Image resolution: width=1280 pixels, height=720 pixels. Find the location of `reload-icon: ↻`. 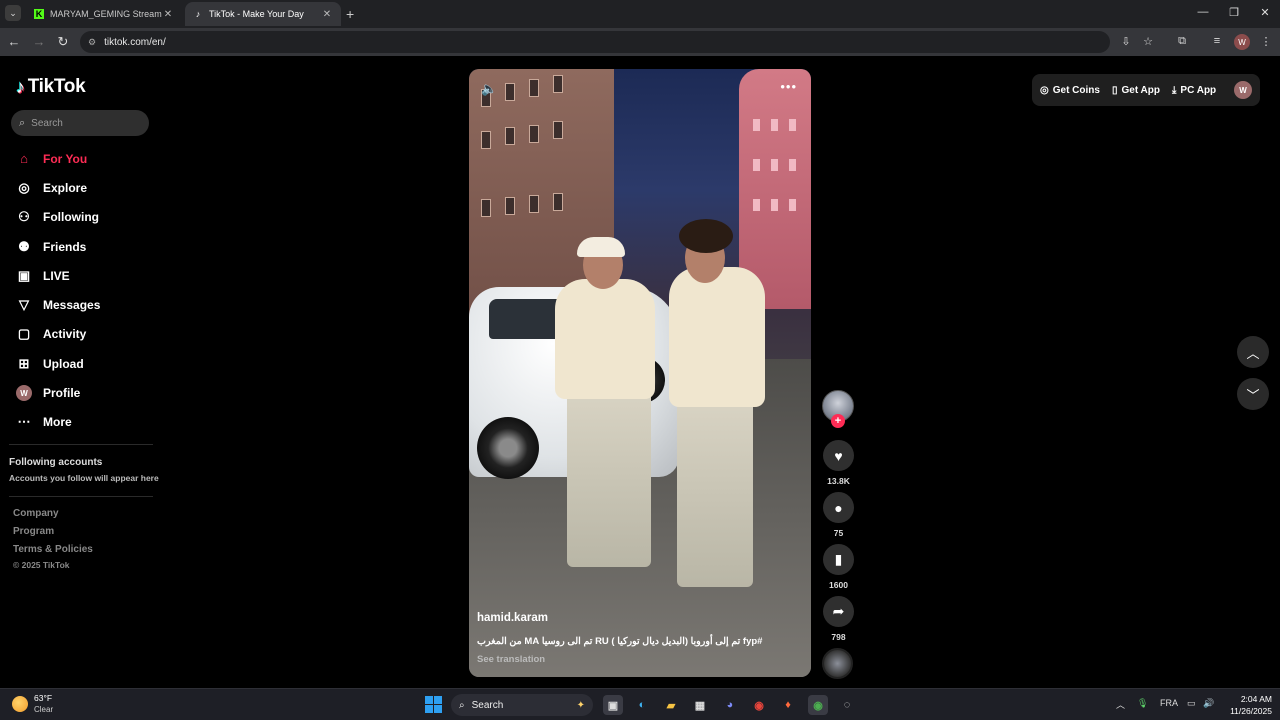

reload-icon: ↻ is located at coordinates (63, 42).